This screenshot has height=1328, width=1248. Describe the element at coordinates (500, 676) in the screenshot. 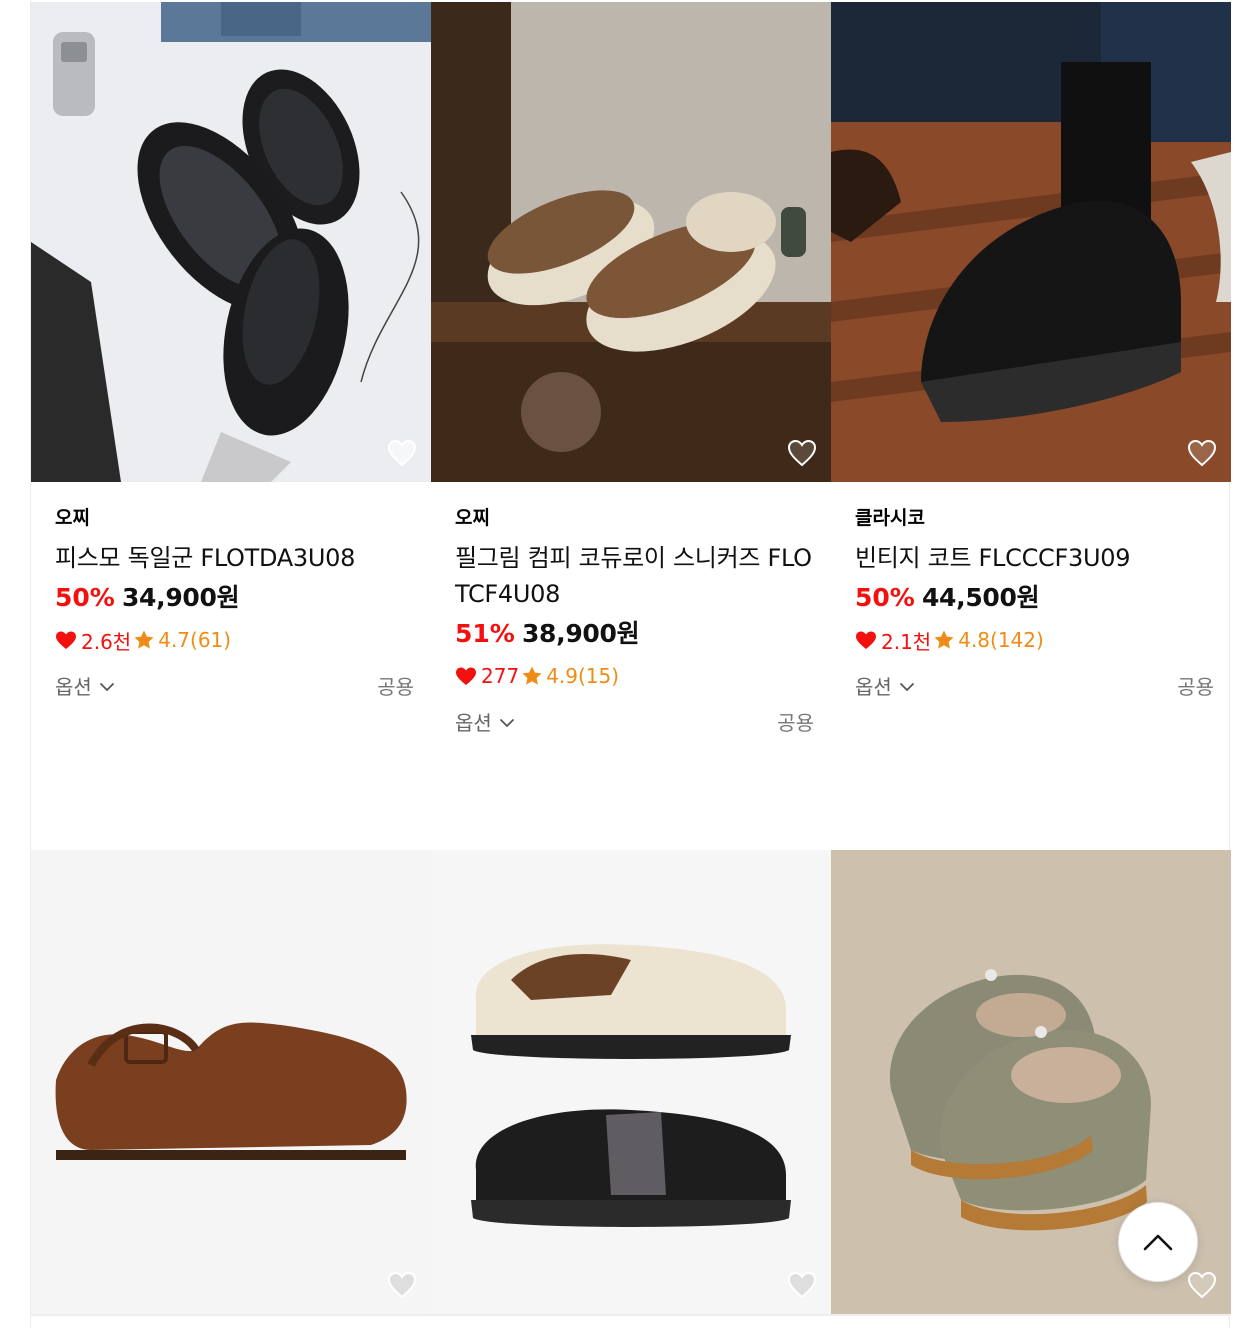

I see `like-count: 277` at that location.